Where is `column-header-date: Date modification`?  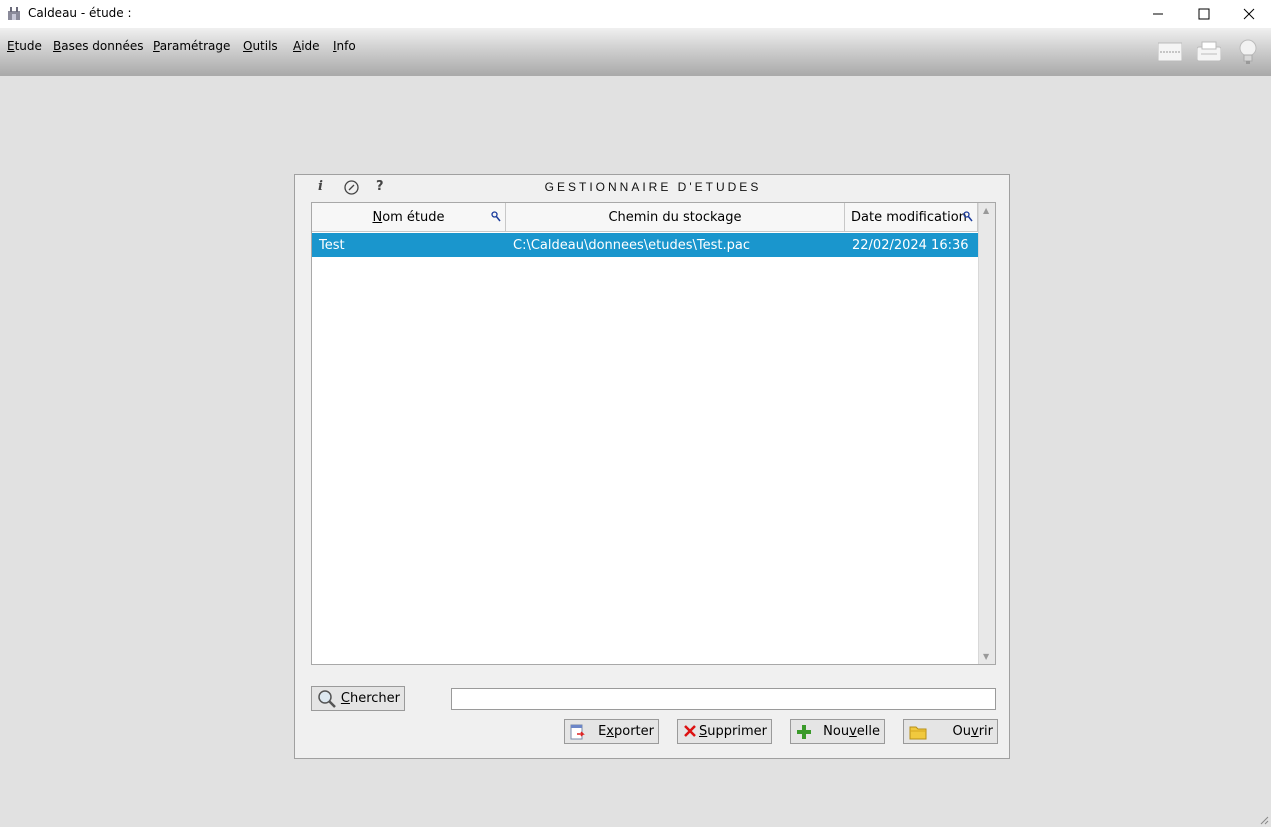
column-header-date: Date modification is located at coordinates (911, 217).